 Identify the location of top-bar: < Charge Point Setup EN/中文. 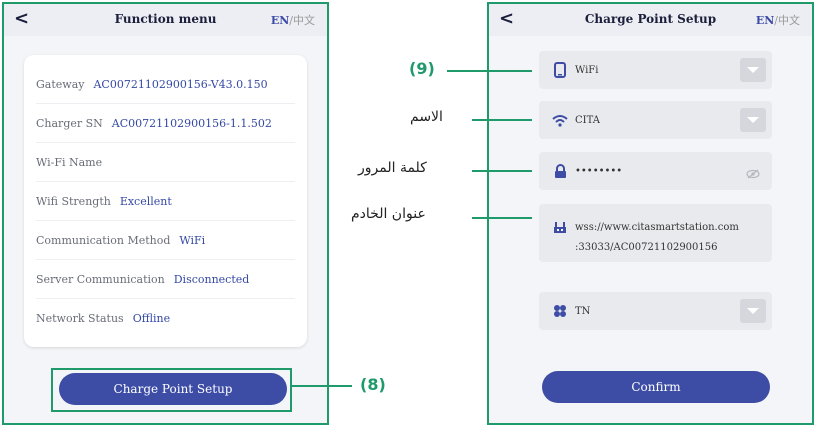
(650, 20).